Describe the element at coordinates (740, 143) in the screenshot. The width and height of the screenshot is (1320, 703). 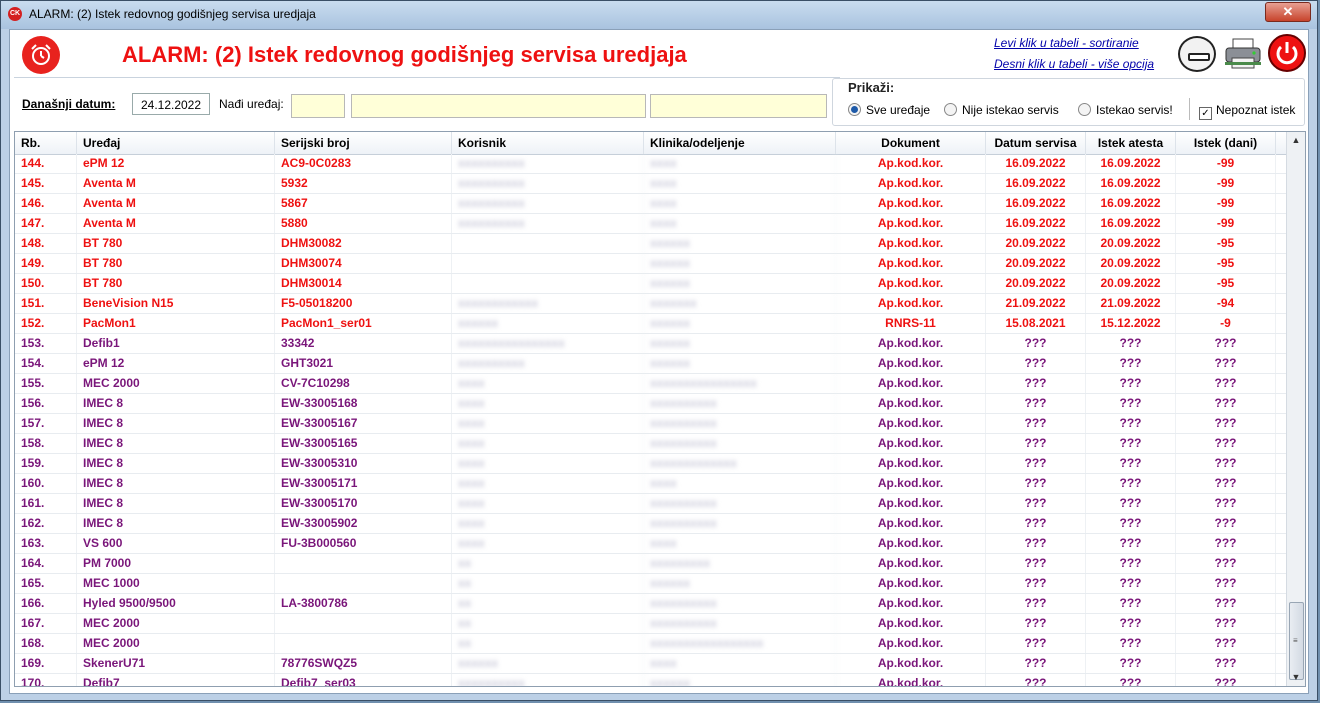
I see `column-header-clinic: Klinika/odeljenje` at that location.